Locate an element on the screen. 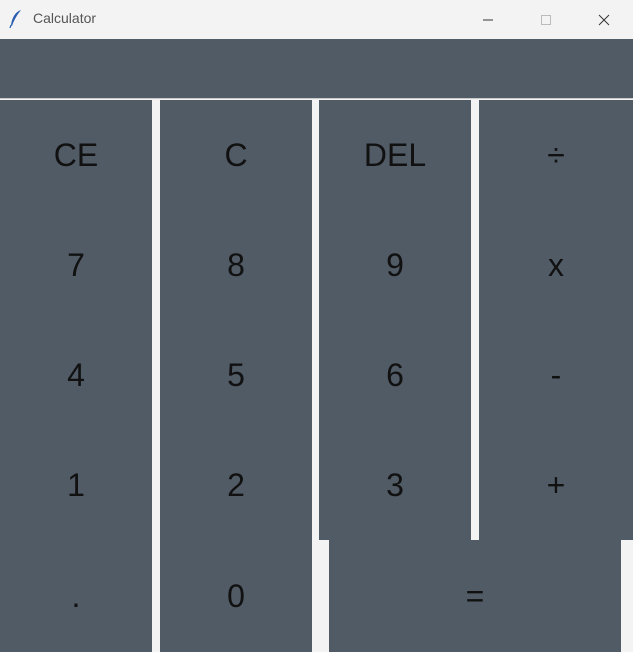  feather-icon is located at coordinates (16, 19).